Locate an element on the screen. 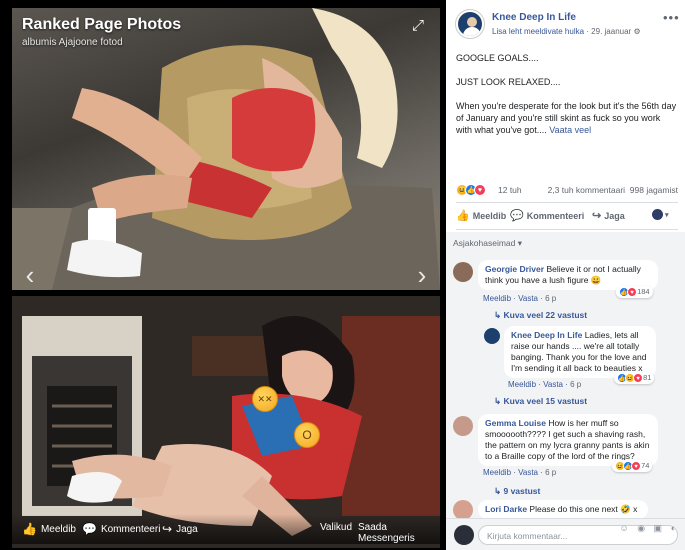  viewer-share-button: ↪ Jaga is located at coordinates (180, 529).